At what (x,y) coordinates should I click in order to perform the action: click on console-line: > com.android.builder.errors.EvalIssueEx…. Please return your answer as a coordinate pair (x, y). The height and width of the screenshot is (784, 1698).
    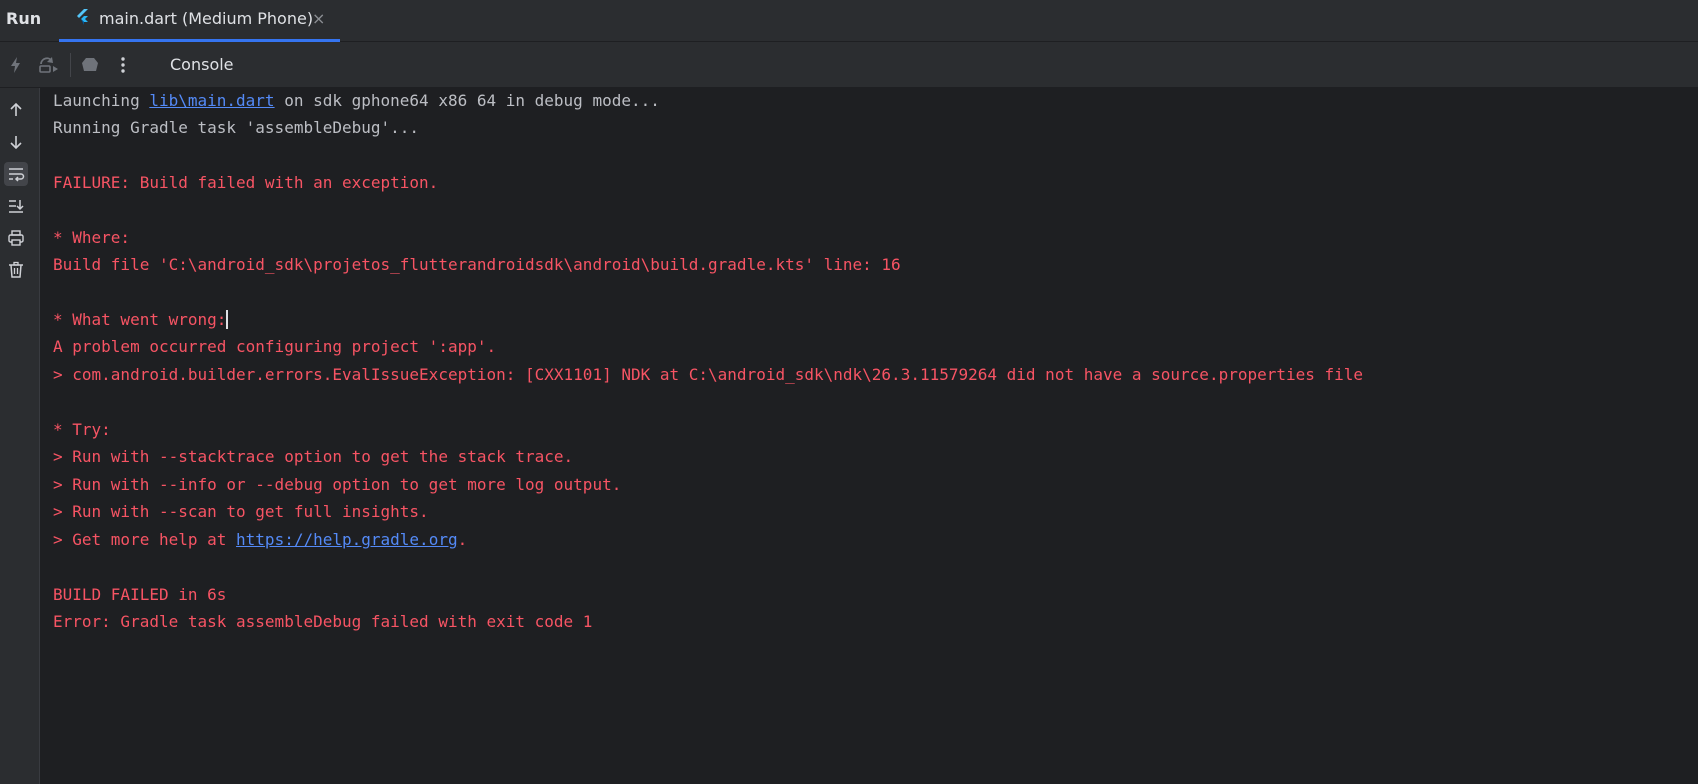
    Looking at the image, I should click on (708, 374).